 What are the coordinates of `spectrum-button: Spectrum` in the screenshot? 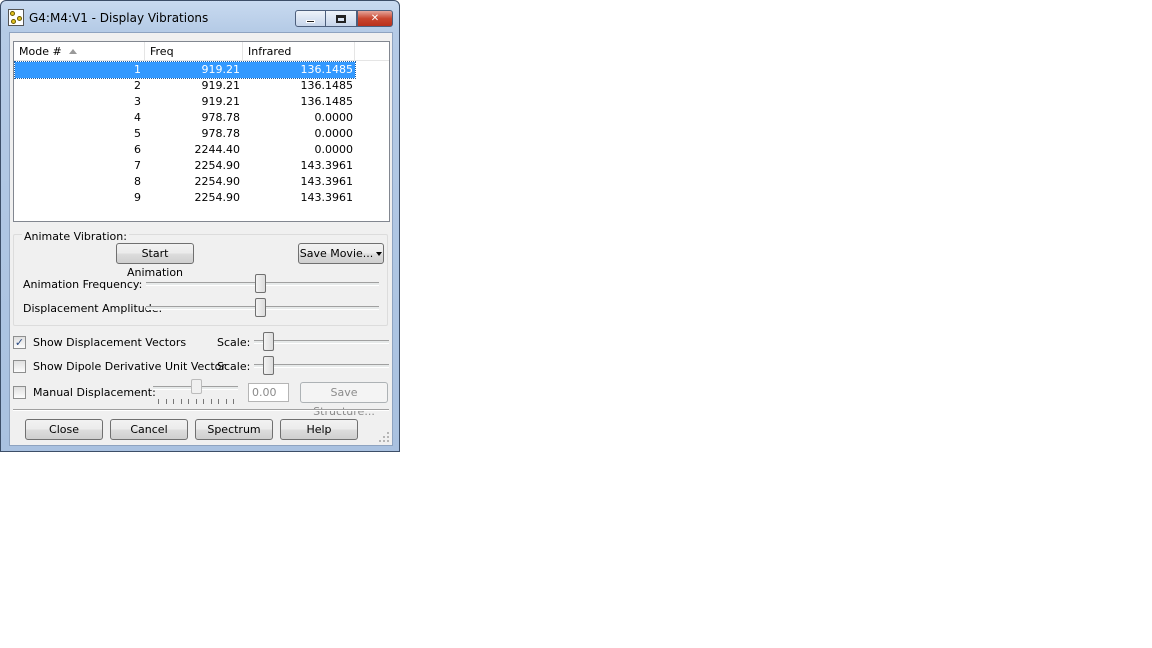 It's located at (234, 429).